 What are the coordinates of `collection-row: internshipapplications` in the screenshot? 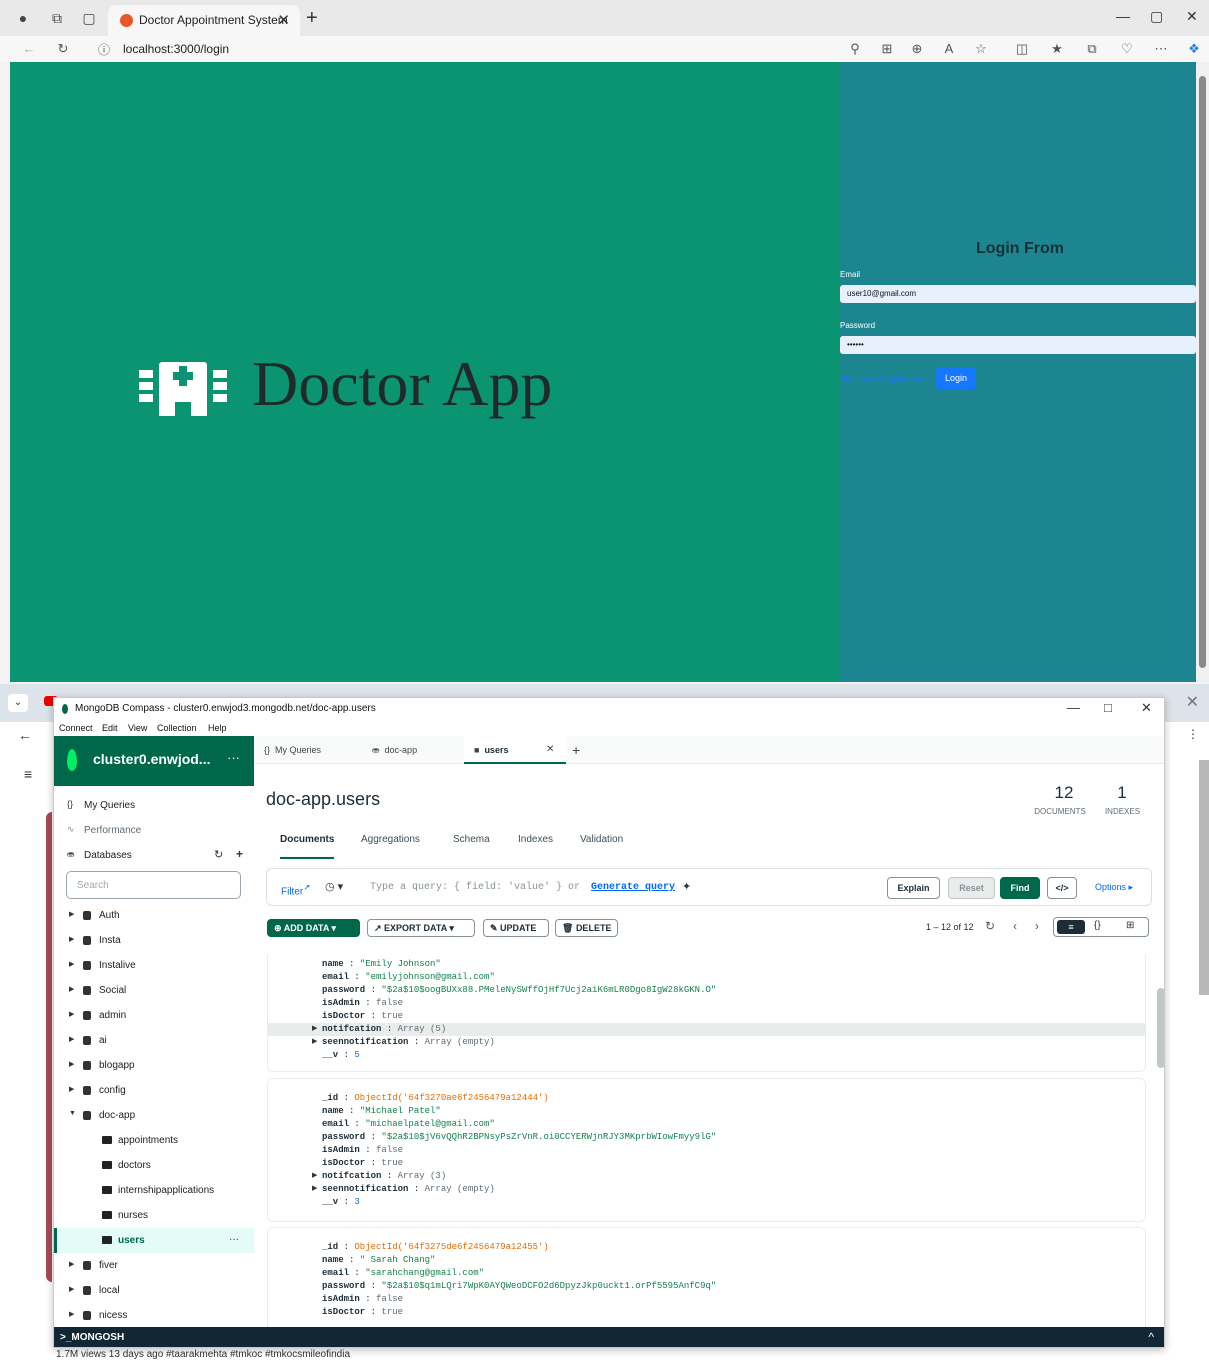 It's located at (154, 1190).